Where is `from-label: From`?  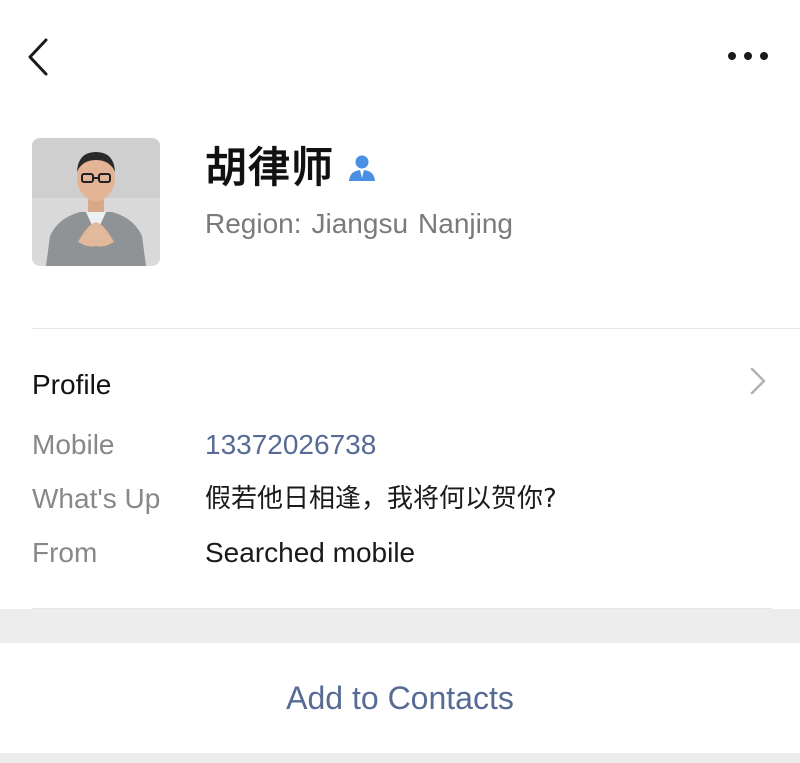 from-label: From is located at coordinates (65, 552).